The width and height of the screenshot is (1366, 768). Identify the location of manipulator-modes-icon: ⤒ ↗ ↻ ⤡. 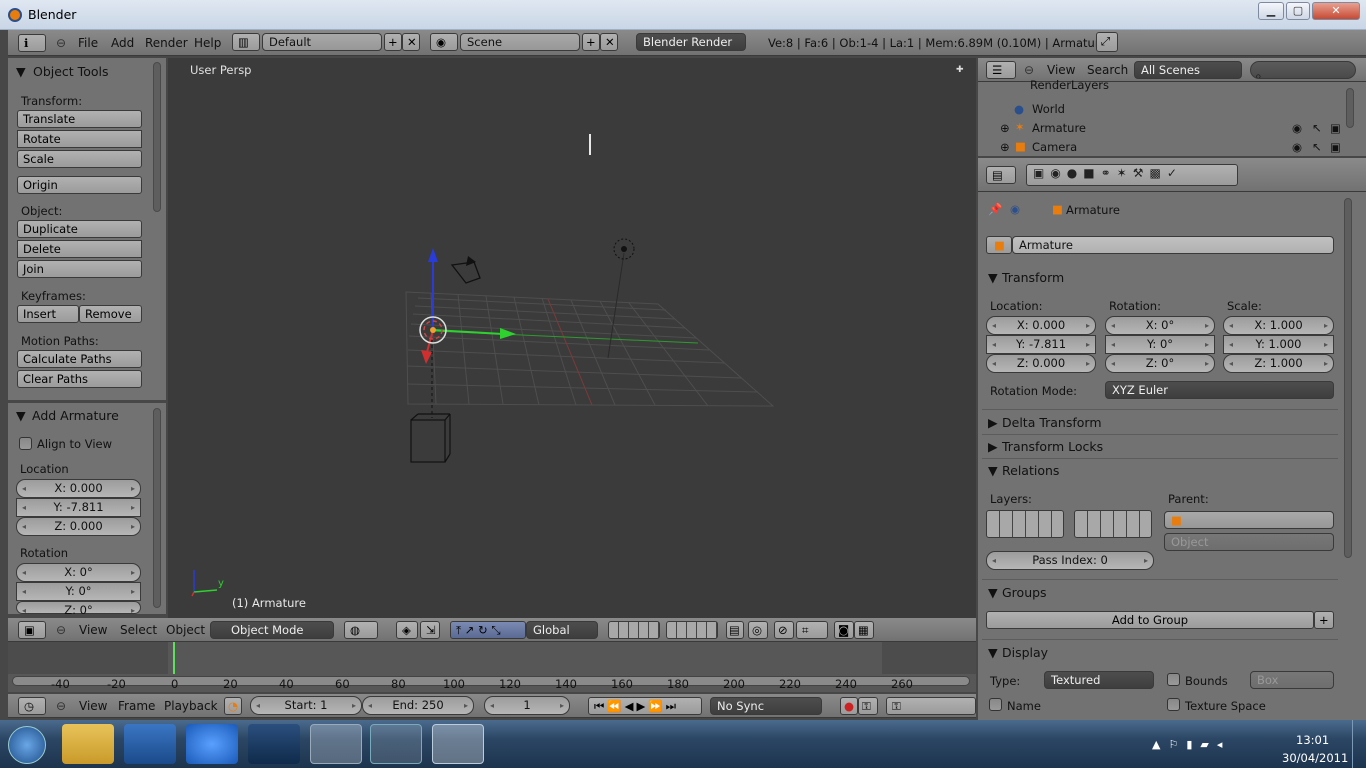
(488, 630).